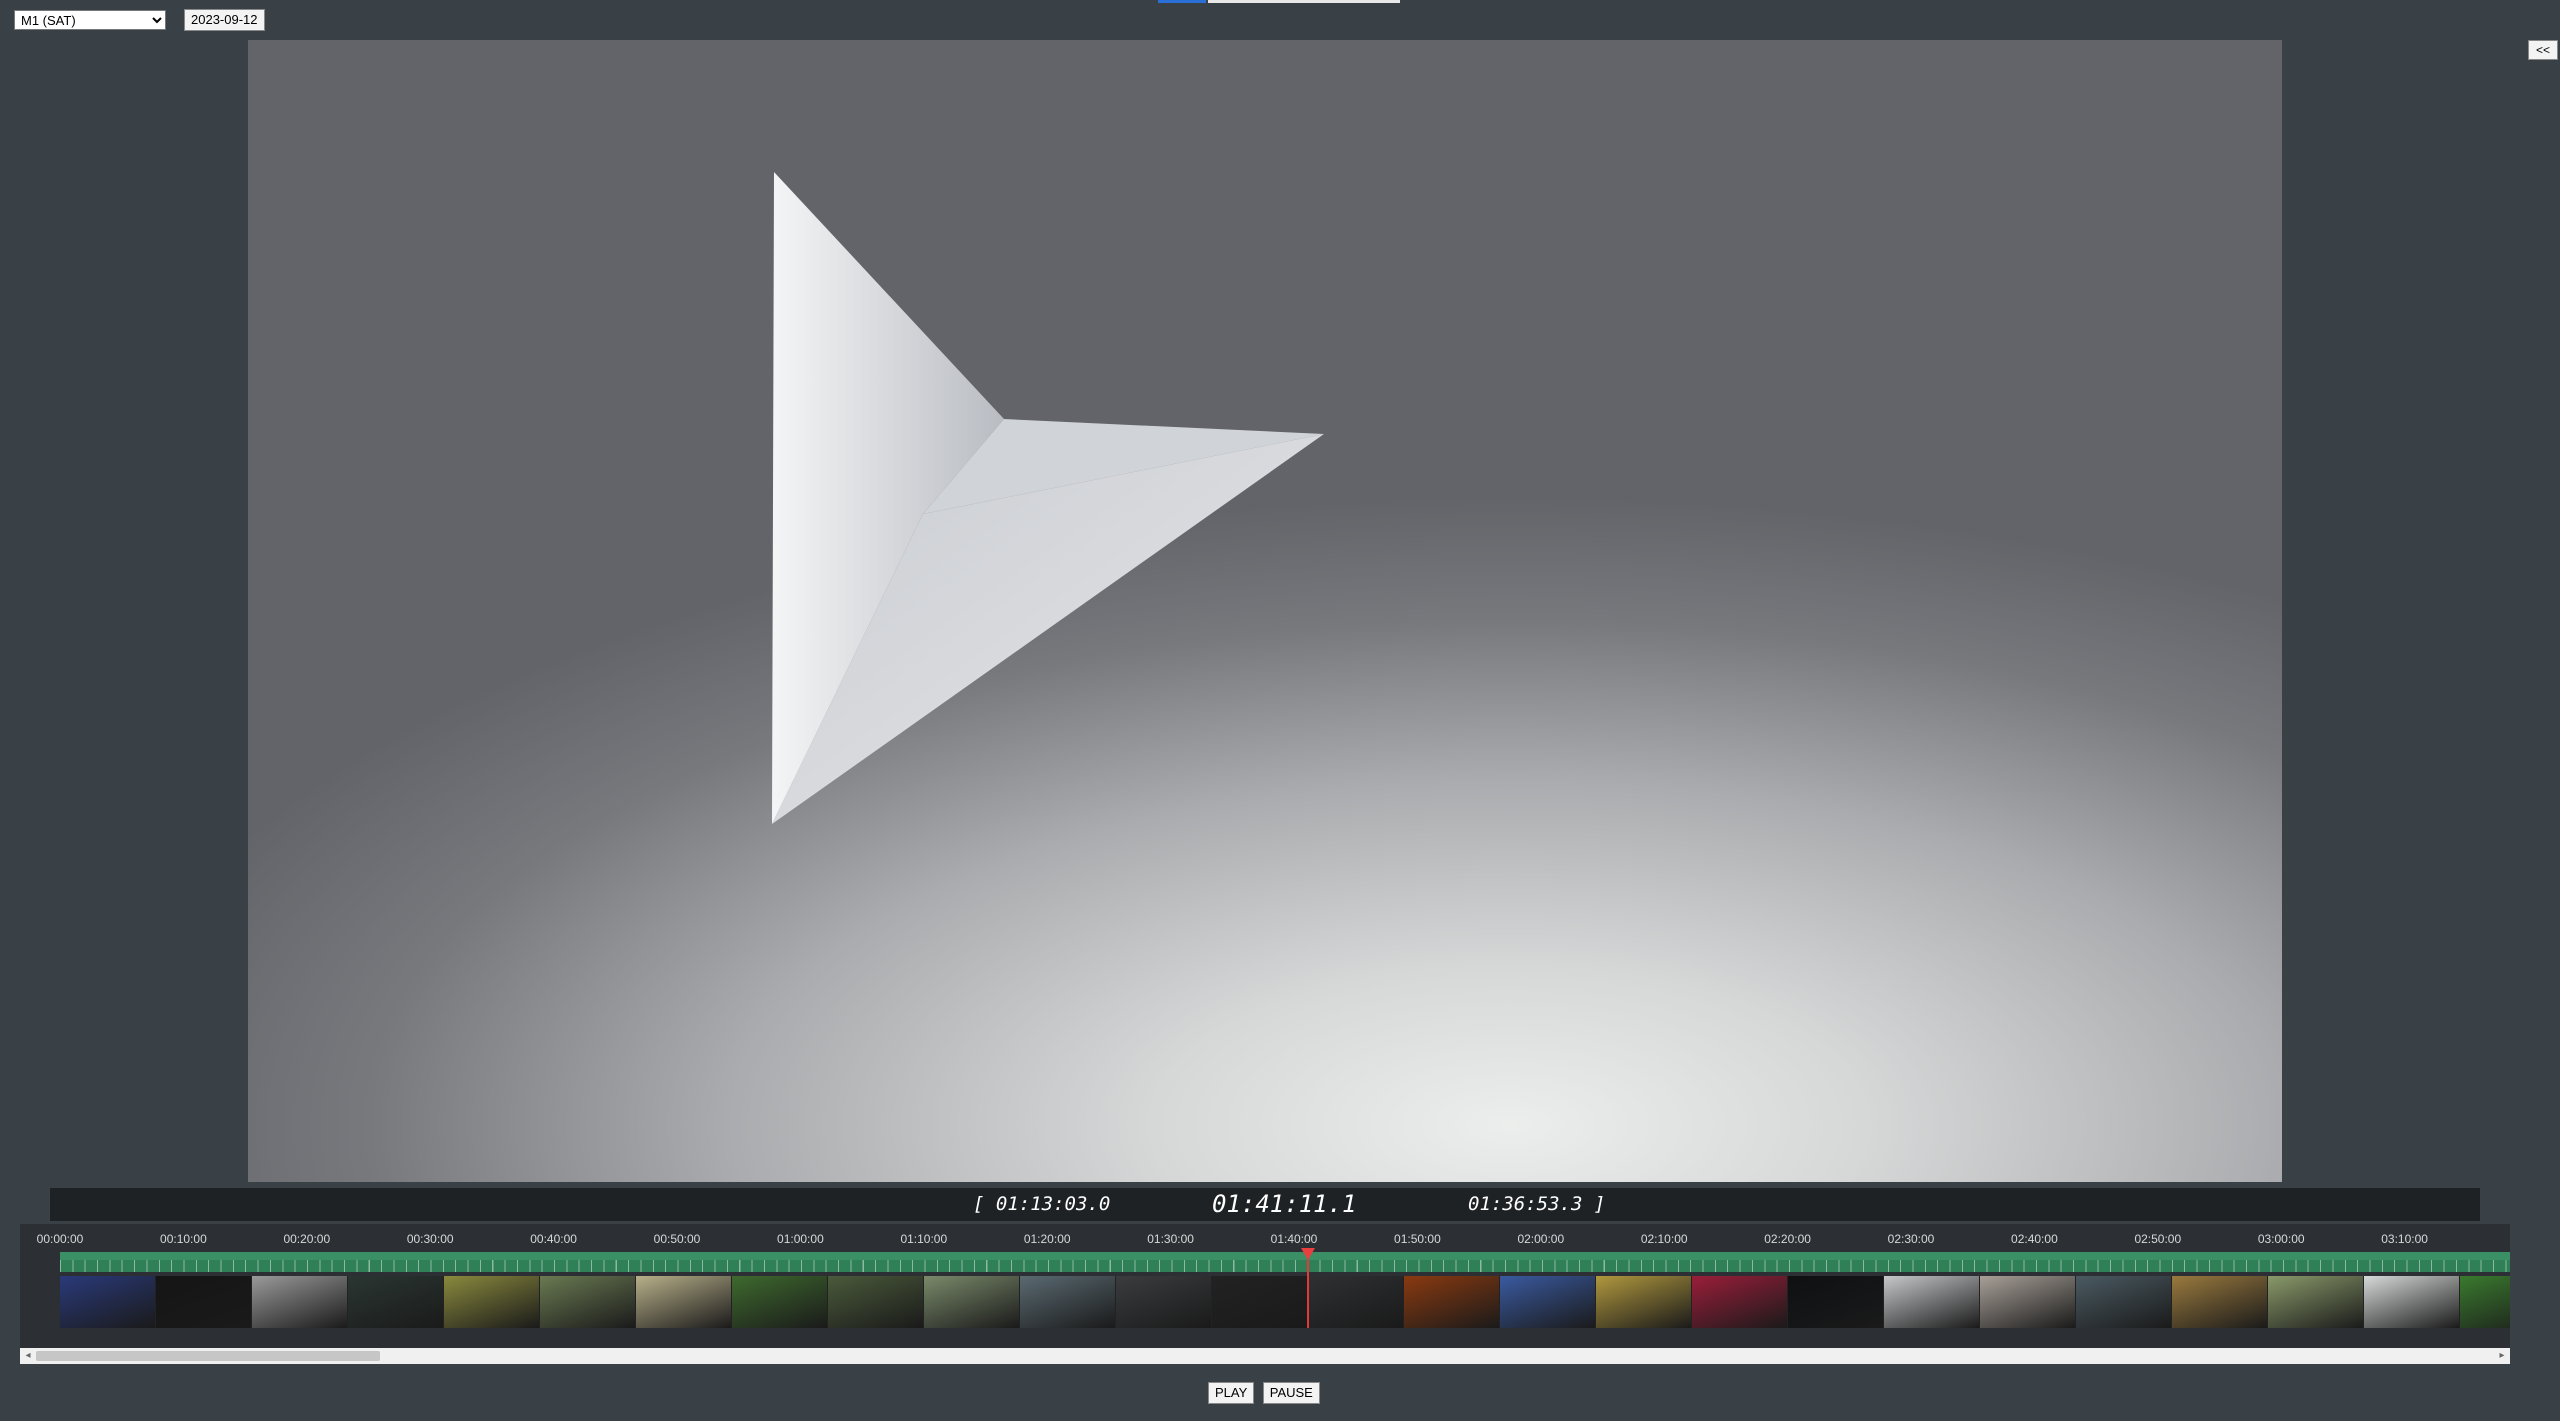 This screenshot has height=1421, width=2560. Describe the element at coordinates (307, 1239) in the screenshot. I see `ruler-tick-label: 00:20:00` at that location.